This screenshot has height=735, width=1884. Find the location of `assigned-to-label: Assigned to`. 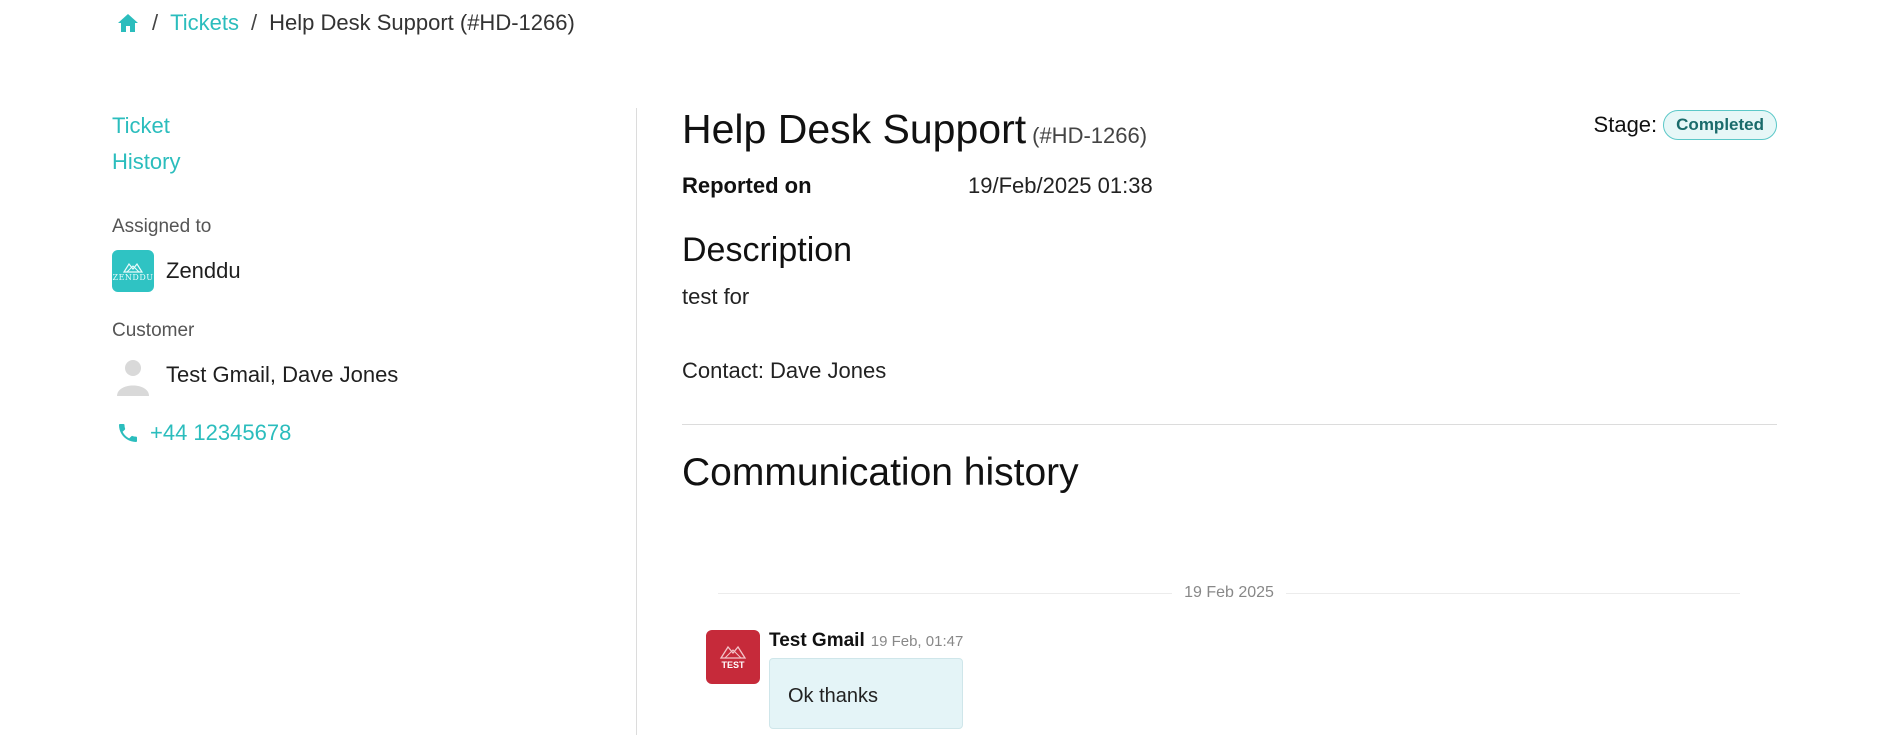

assigned-to-label: Assigned to is located at coordinates (162, 226).